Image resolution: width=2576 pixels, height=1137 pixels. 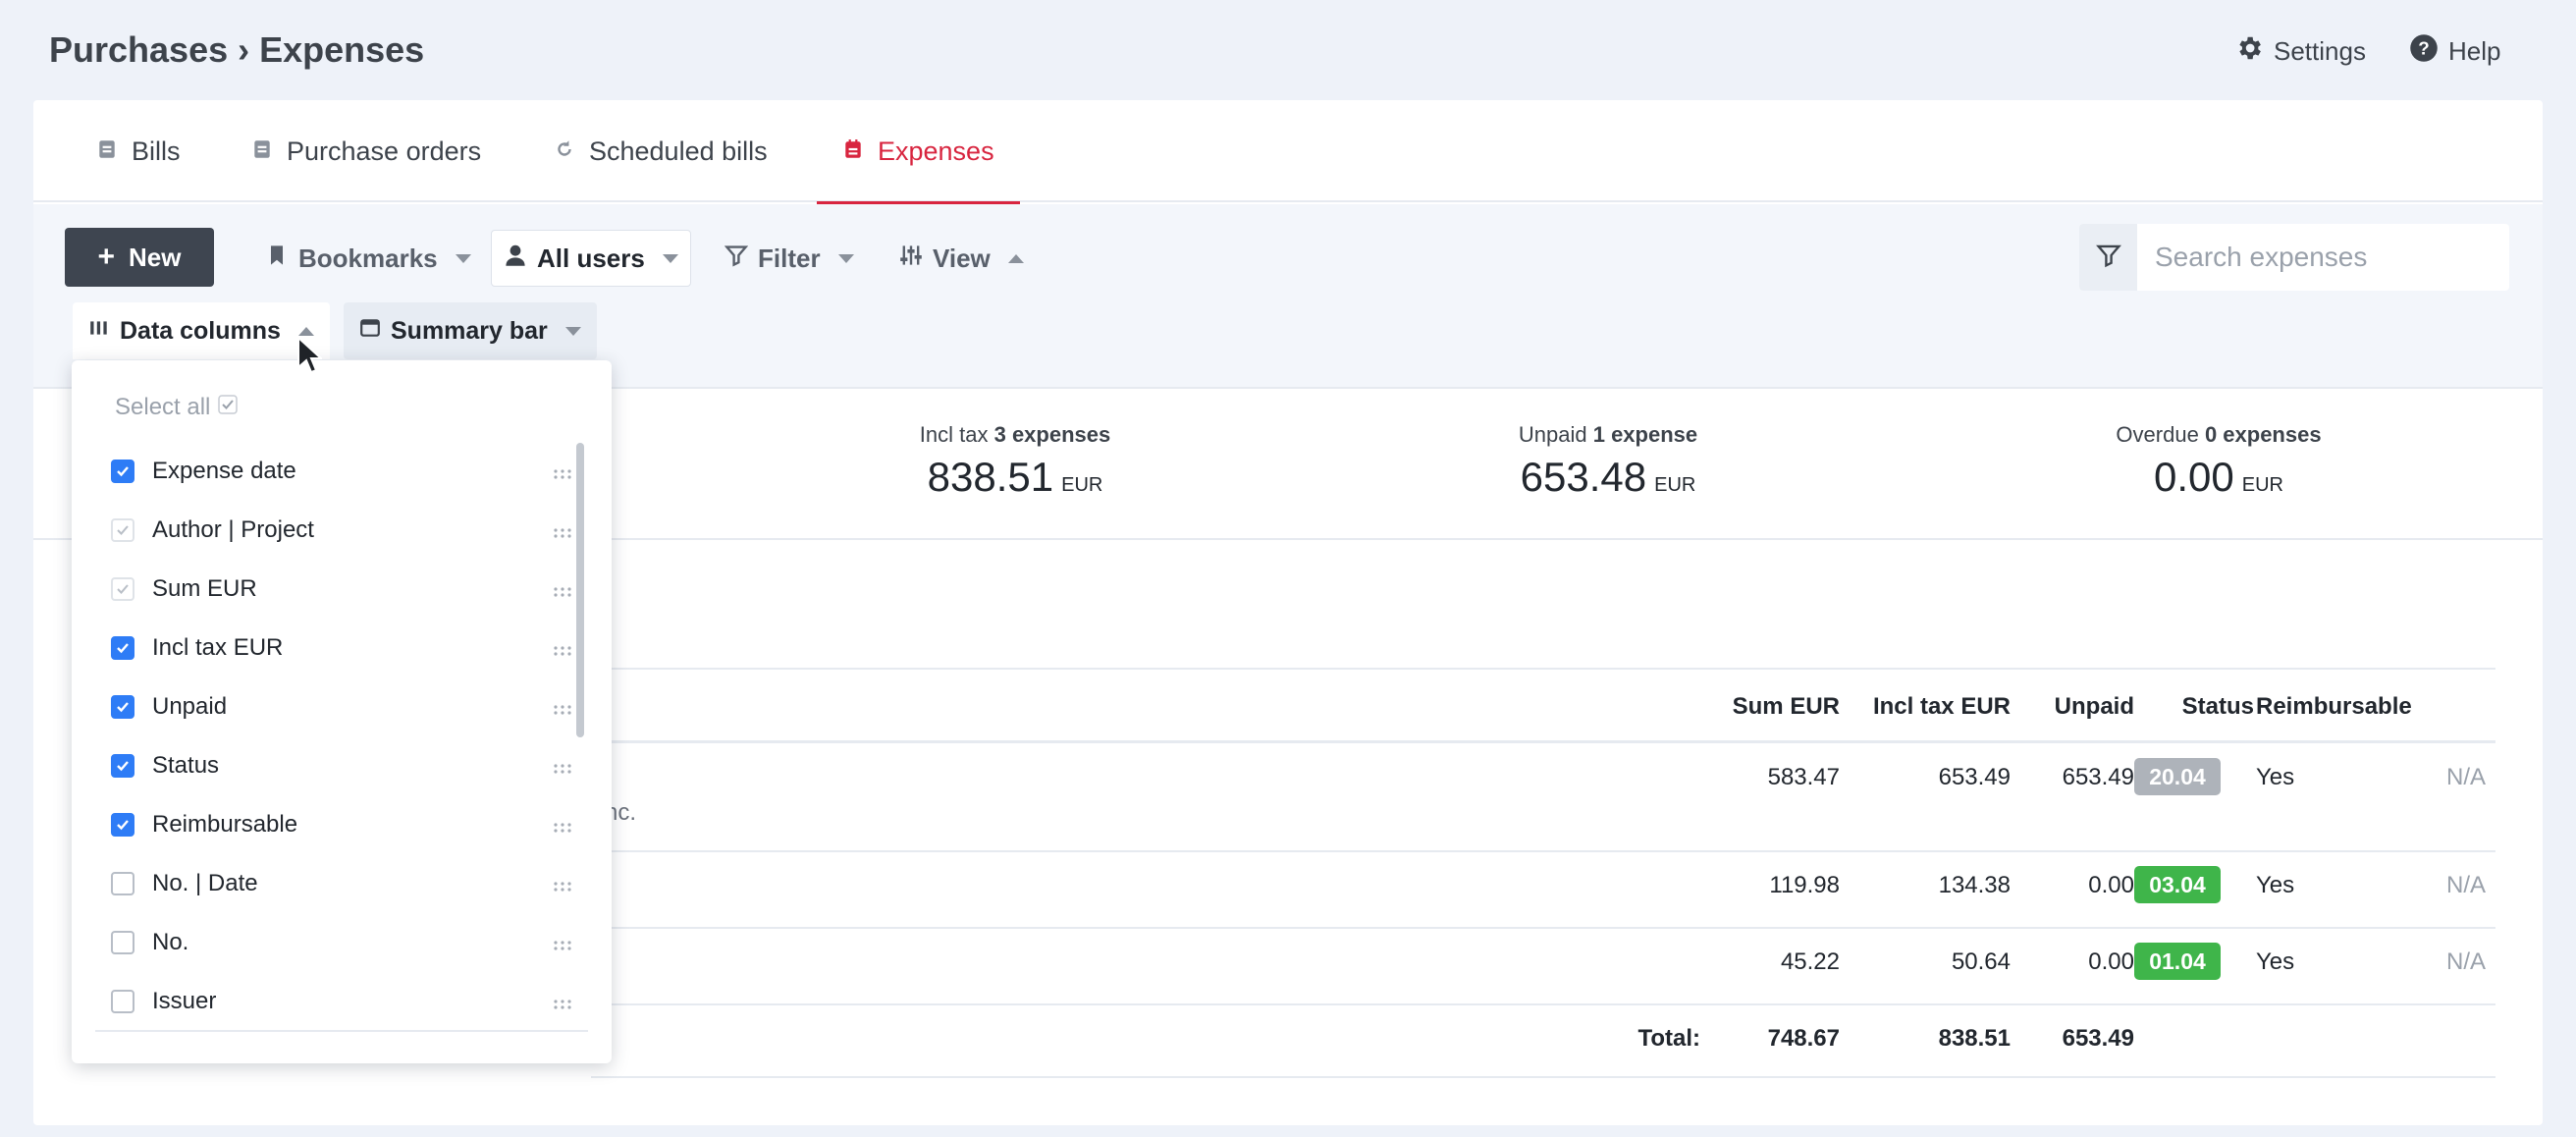 I want to click on column-option-unpaid: Unpaid, so click(x=341, y=707).